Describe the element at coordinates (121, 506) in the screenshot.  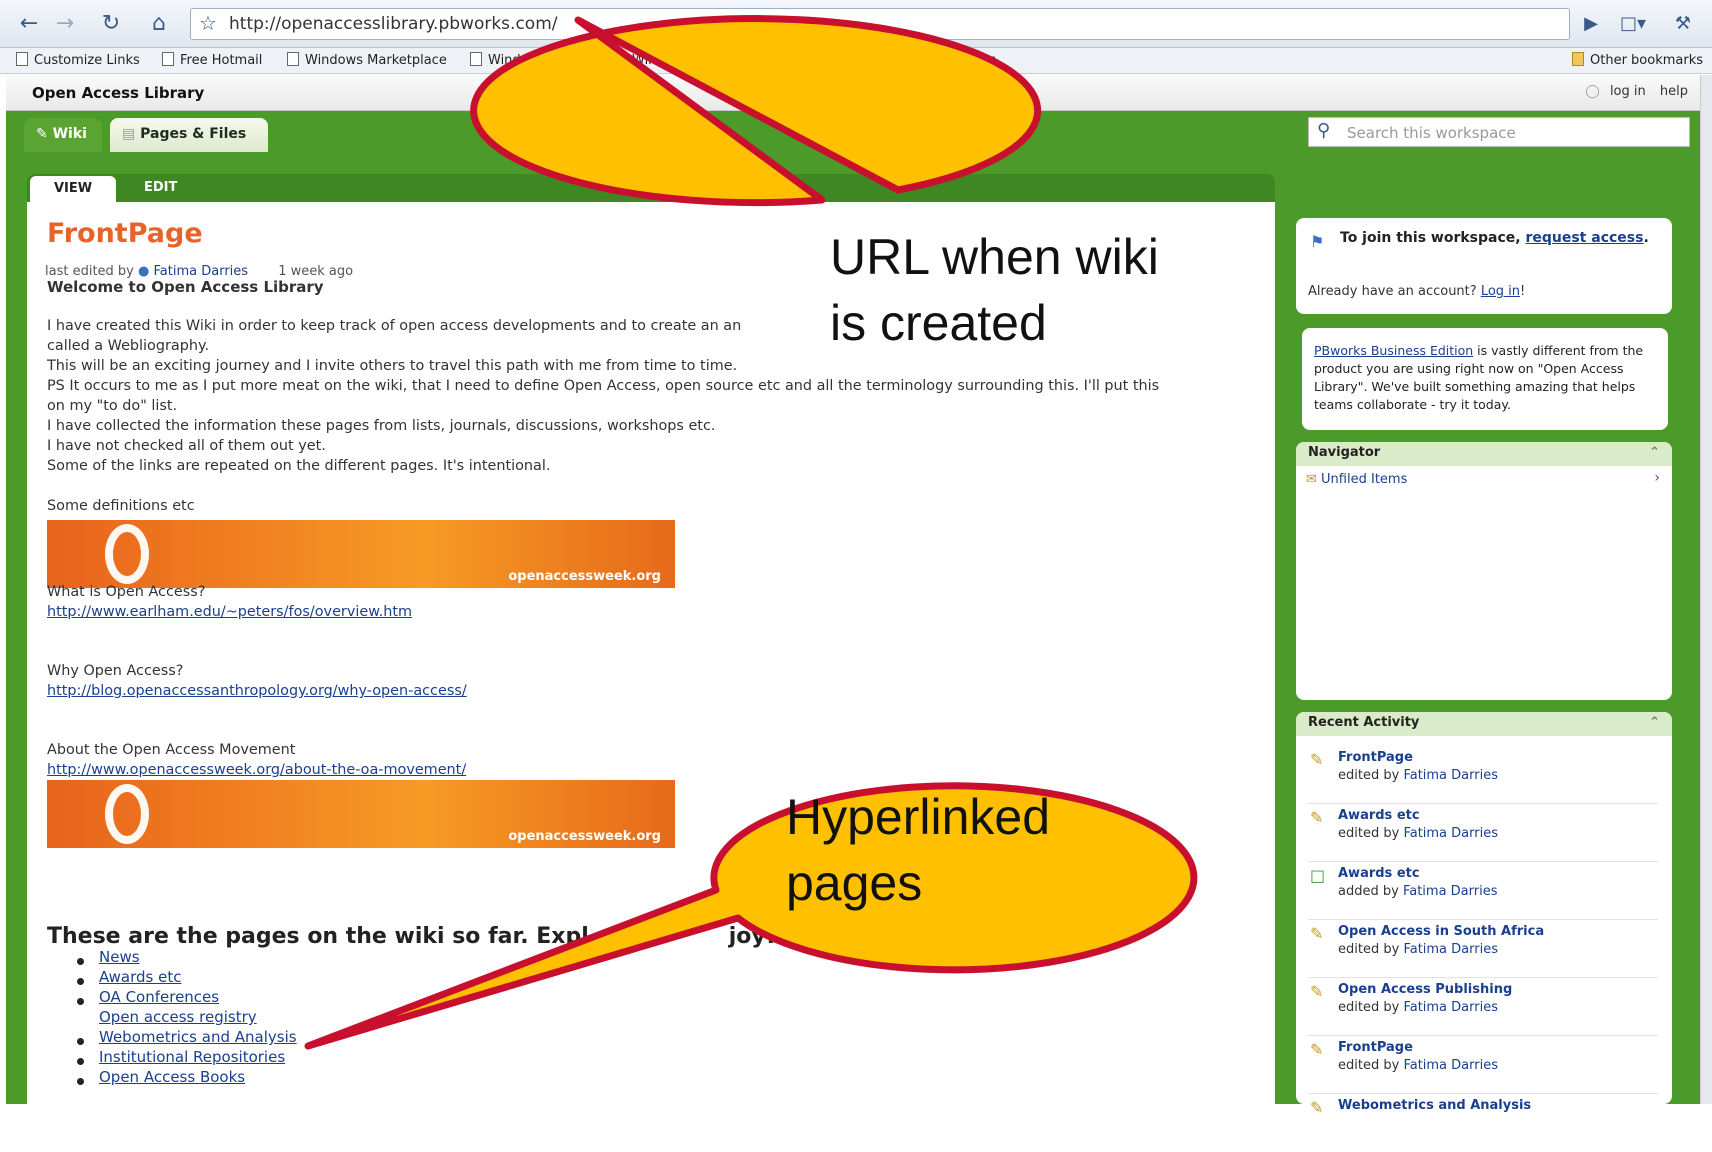
I see `definitions-label: Some definitions etc` at that location.